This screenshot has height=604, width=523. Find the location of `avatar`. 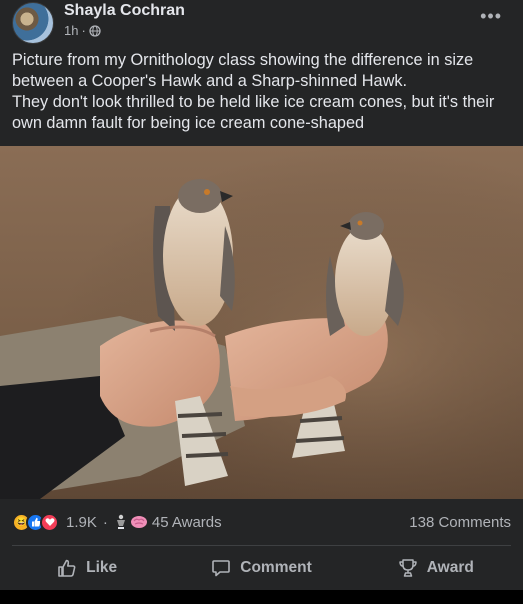

avatar is located at coordinates (33, 23).